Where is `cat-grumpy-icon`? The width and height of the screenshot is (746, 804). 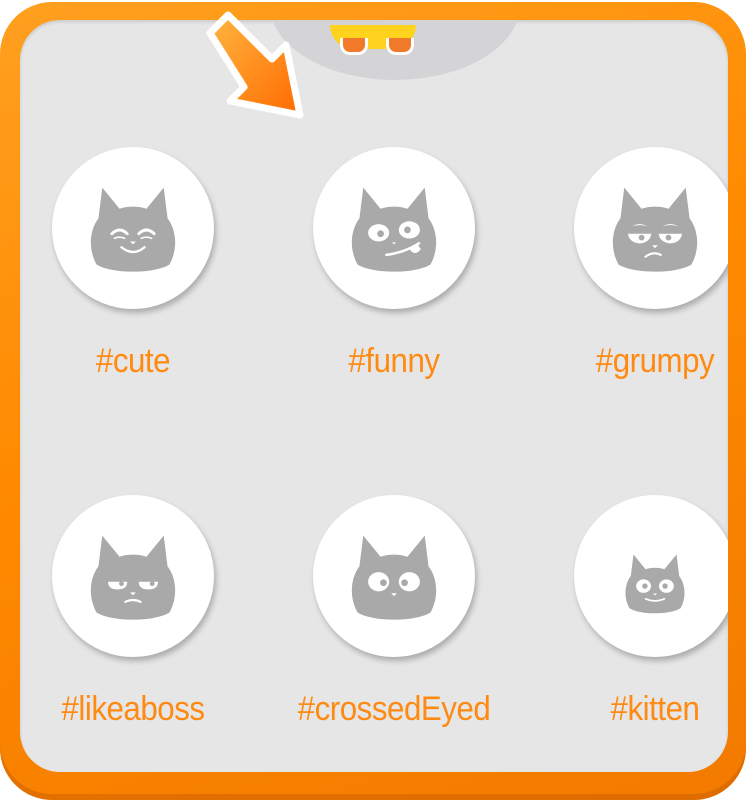 cat-grumpy-icon is located at coordinates (651, 228).